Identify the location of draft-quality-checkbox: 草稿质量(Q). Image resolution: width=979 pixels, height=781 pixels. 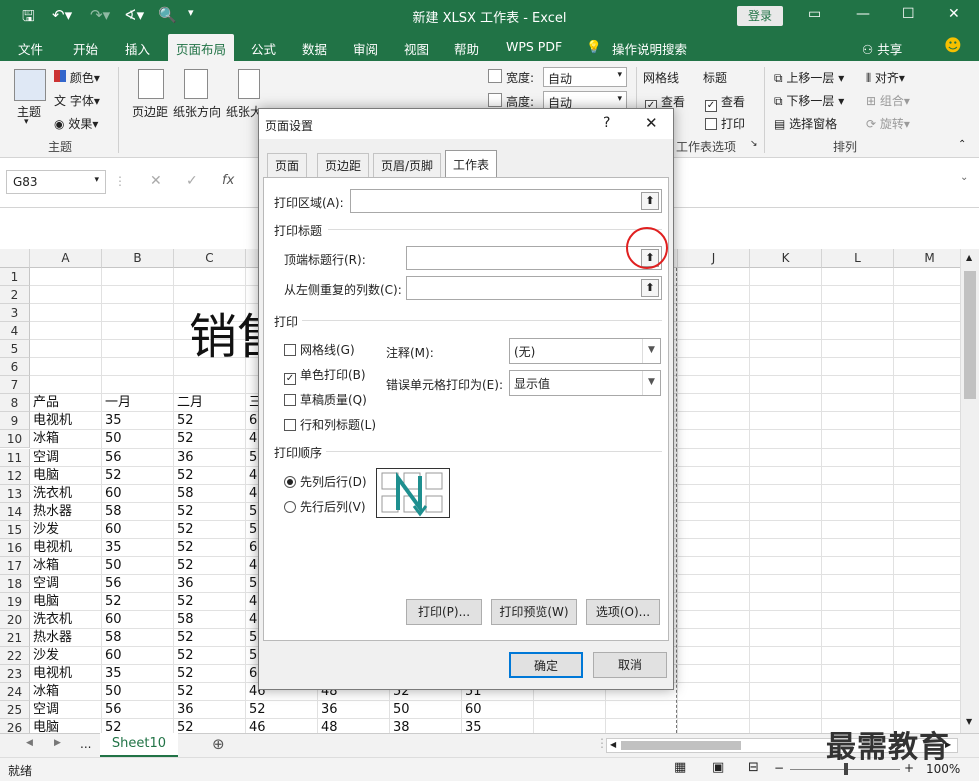
(325, 399).